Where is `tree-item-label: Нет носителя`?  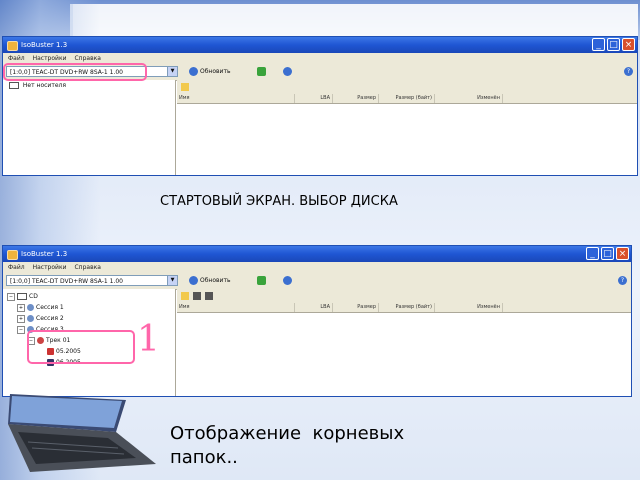
tree-item-label: Нет носителя is located at coordinates (44, 85).